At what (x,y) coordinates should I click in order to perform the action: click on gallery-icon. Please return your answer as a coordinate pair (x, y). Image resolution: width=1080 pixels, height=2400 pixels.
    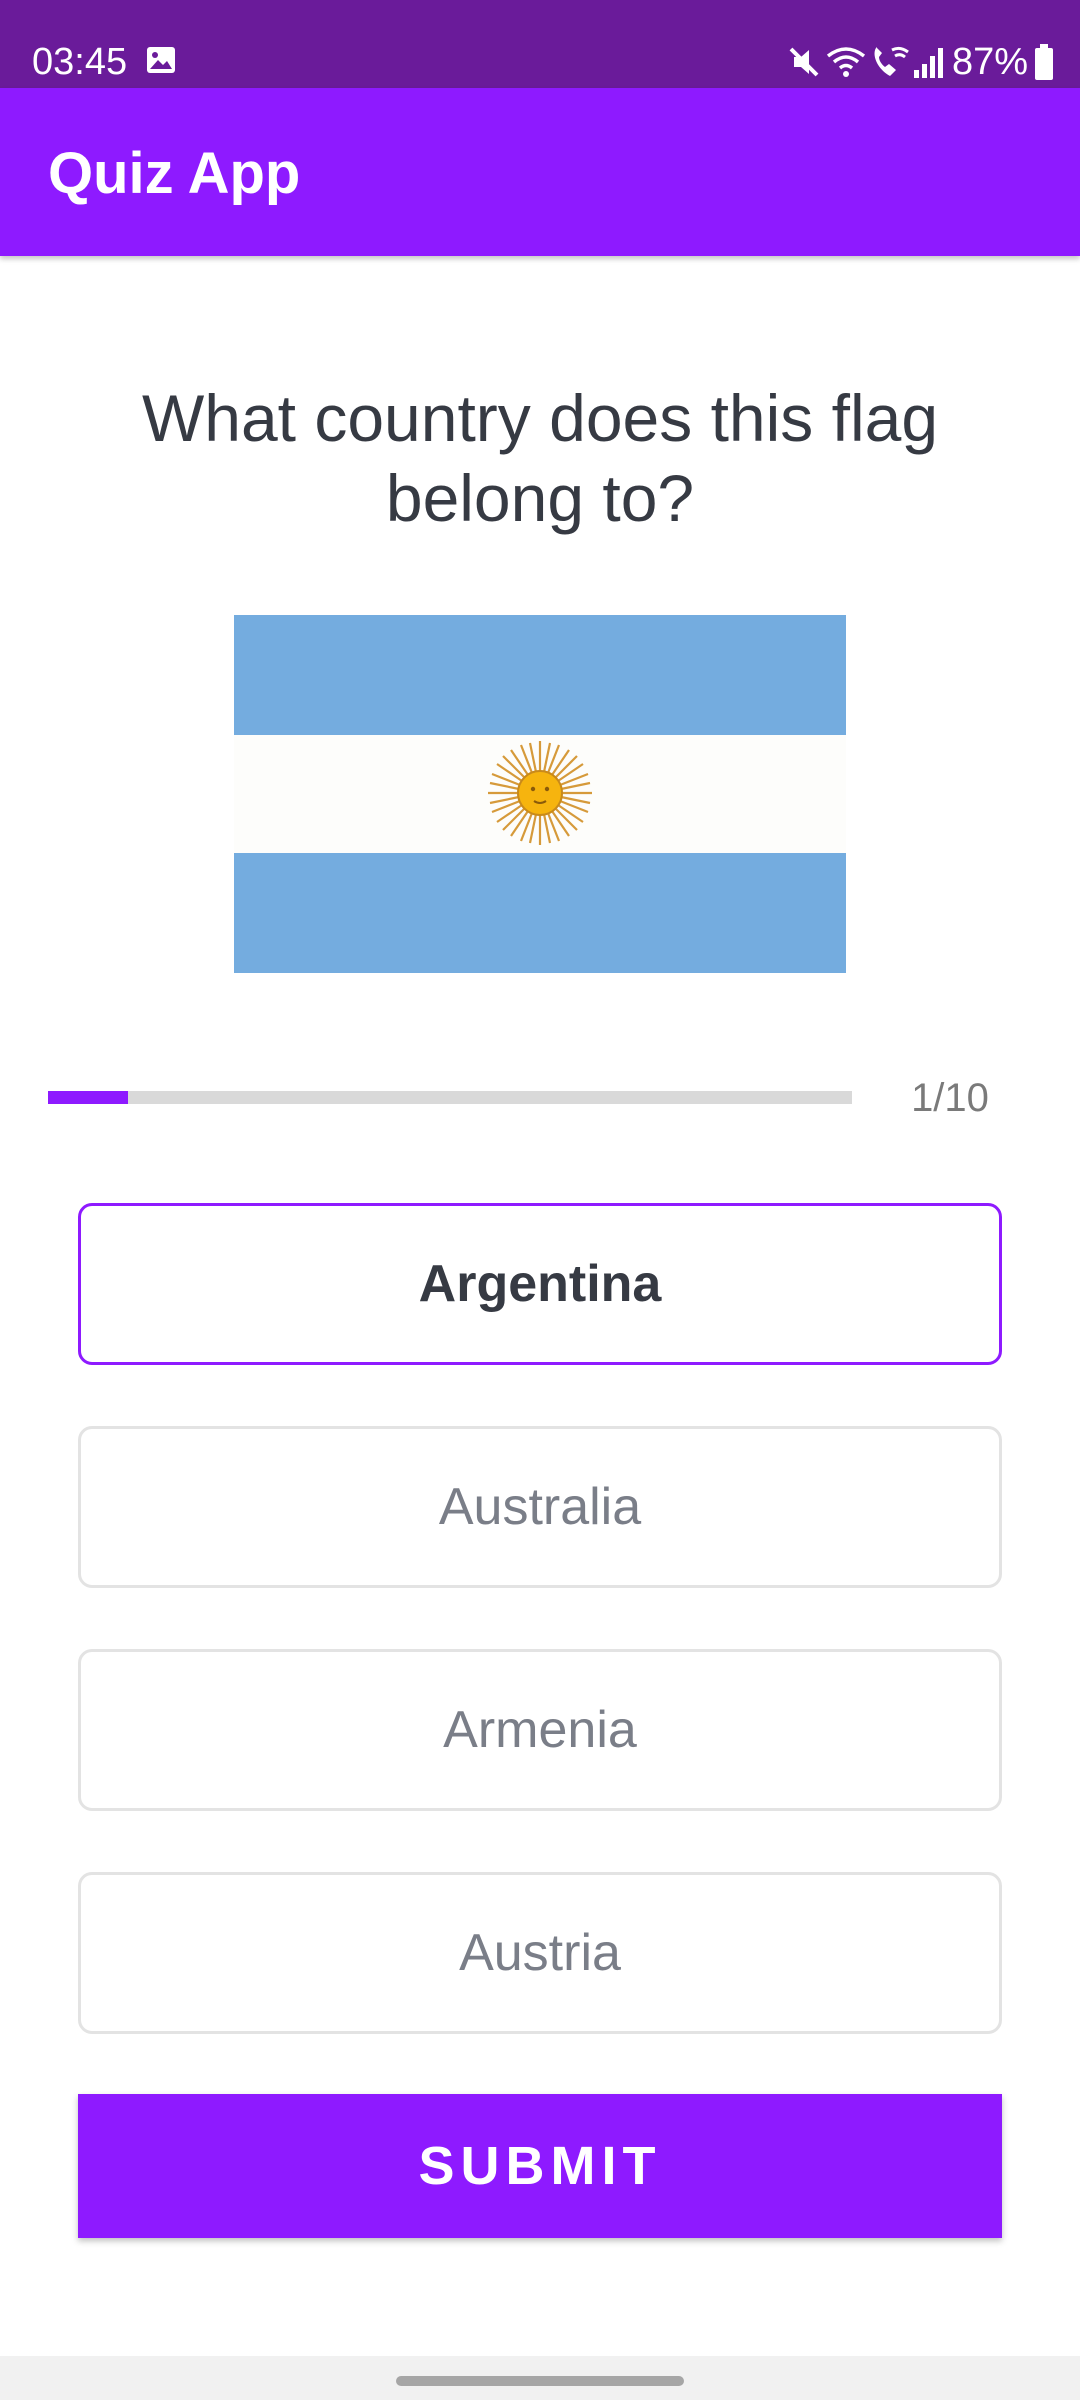
    Looking at the image, I should click on (161, 60).